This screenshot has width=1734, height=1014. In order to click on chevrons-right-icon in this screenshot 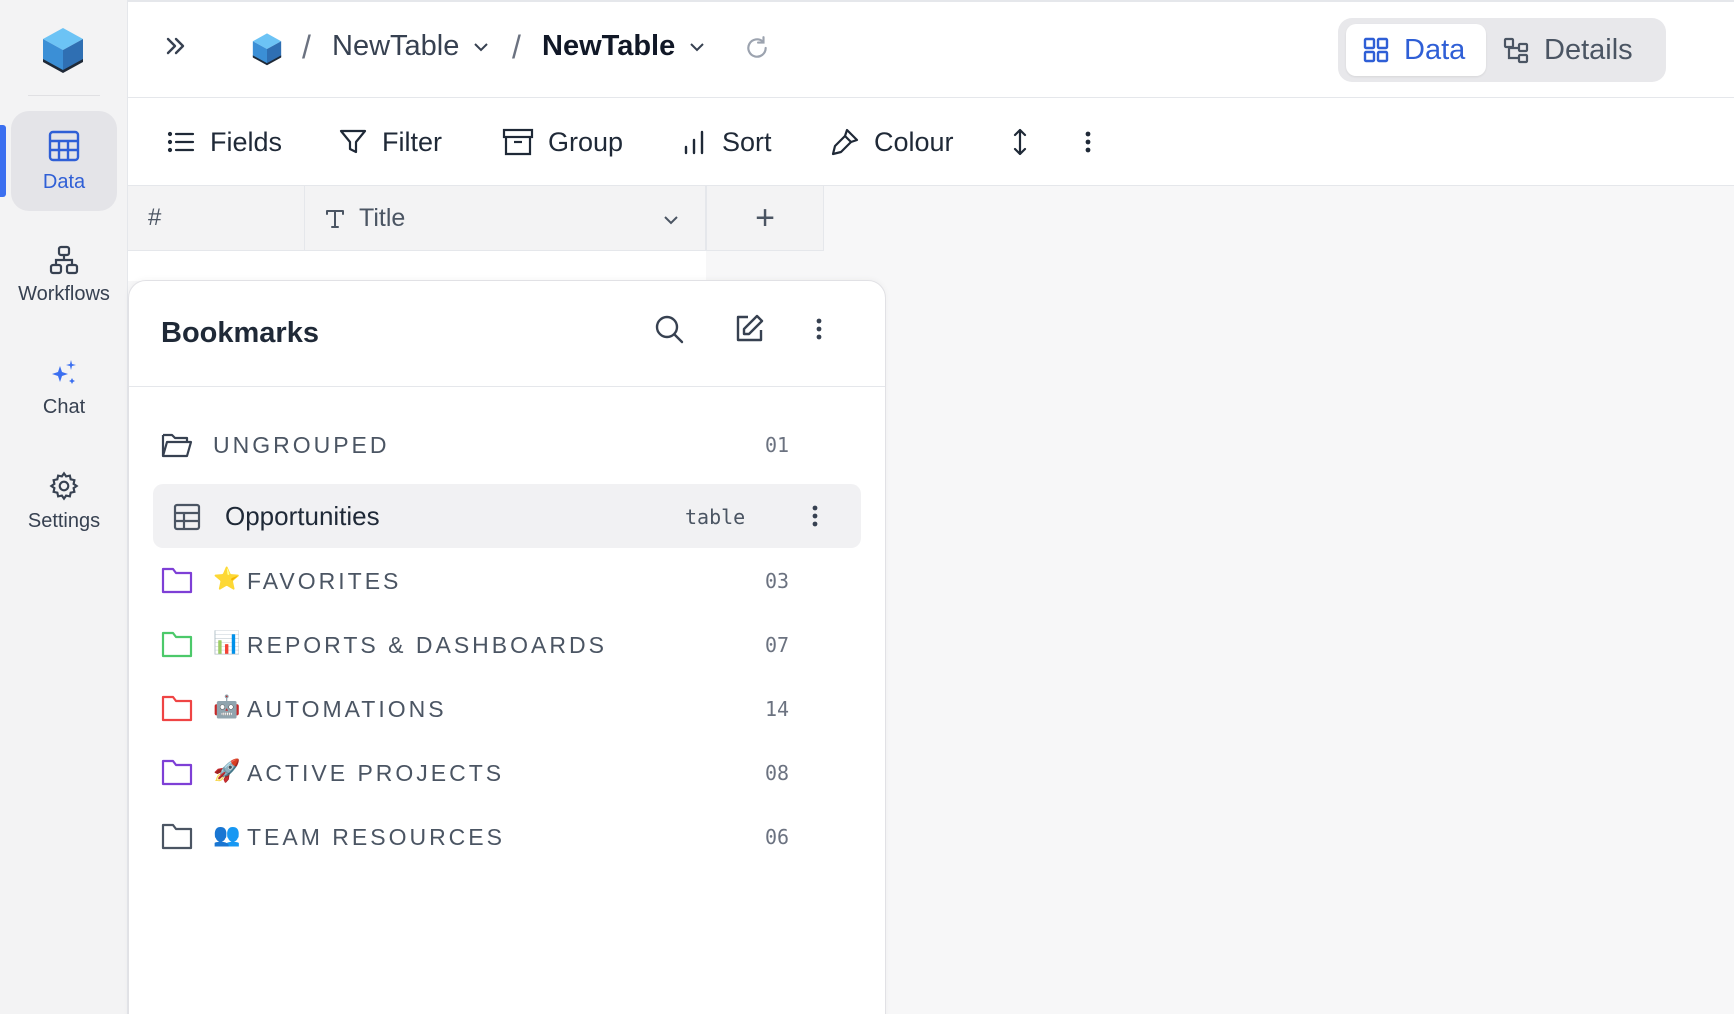, I will do `click(175, 46)`.